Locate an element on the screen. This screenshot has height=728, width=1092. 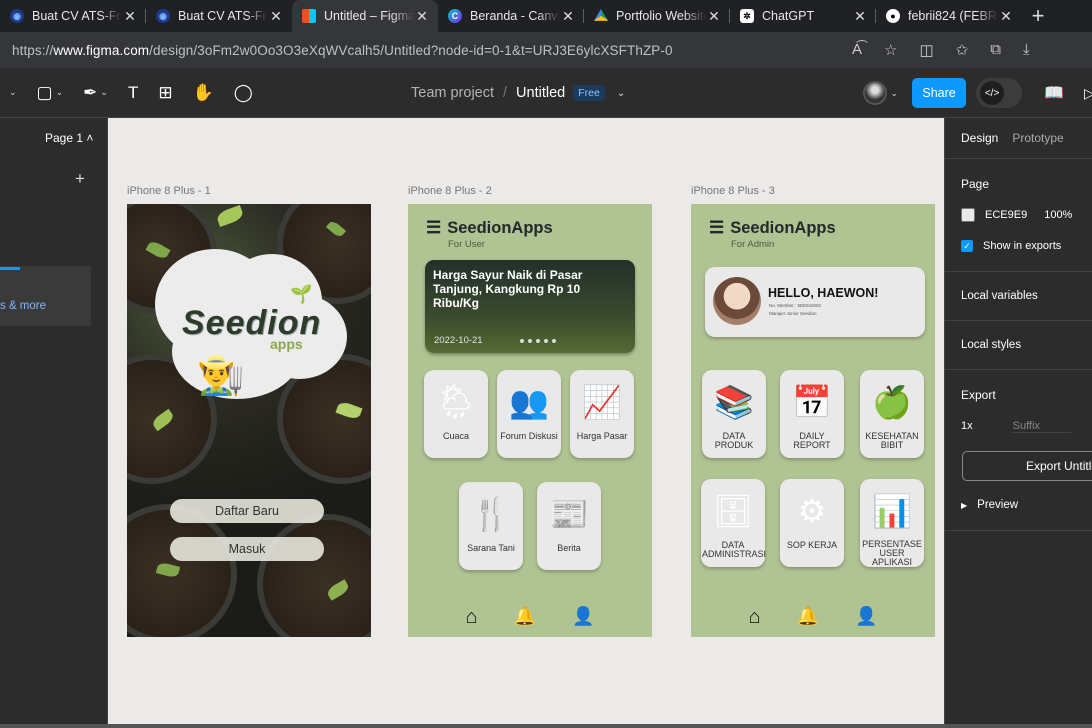
register-button: Daftar Baru is located at coordinates (247, 511).